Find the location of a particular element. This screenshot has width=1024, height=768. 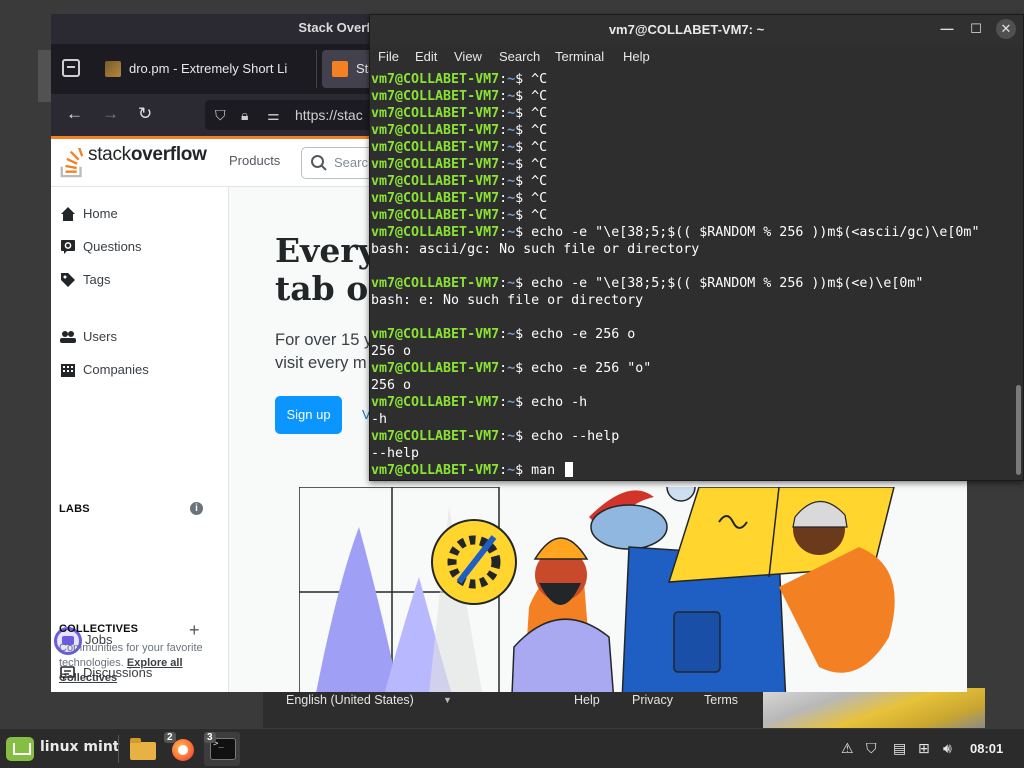

terminal-titlebar: vm7@COLLABET-VM7: ~ — ☐ ✕ is located at coordinates (696, 30).